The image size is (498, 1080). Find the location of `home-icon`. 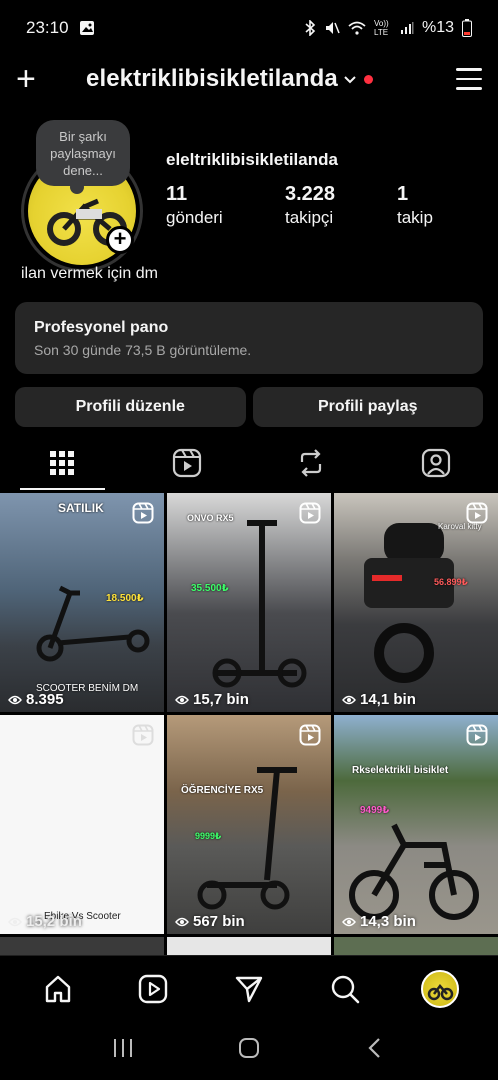

home-icon is located at coordinates (58, 989).